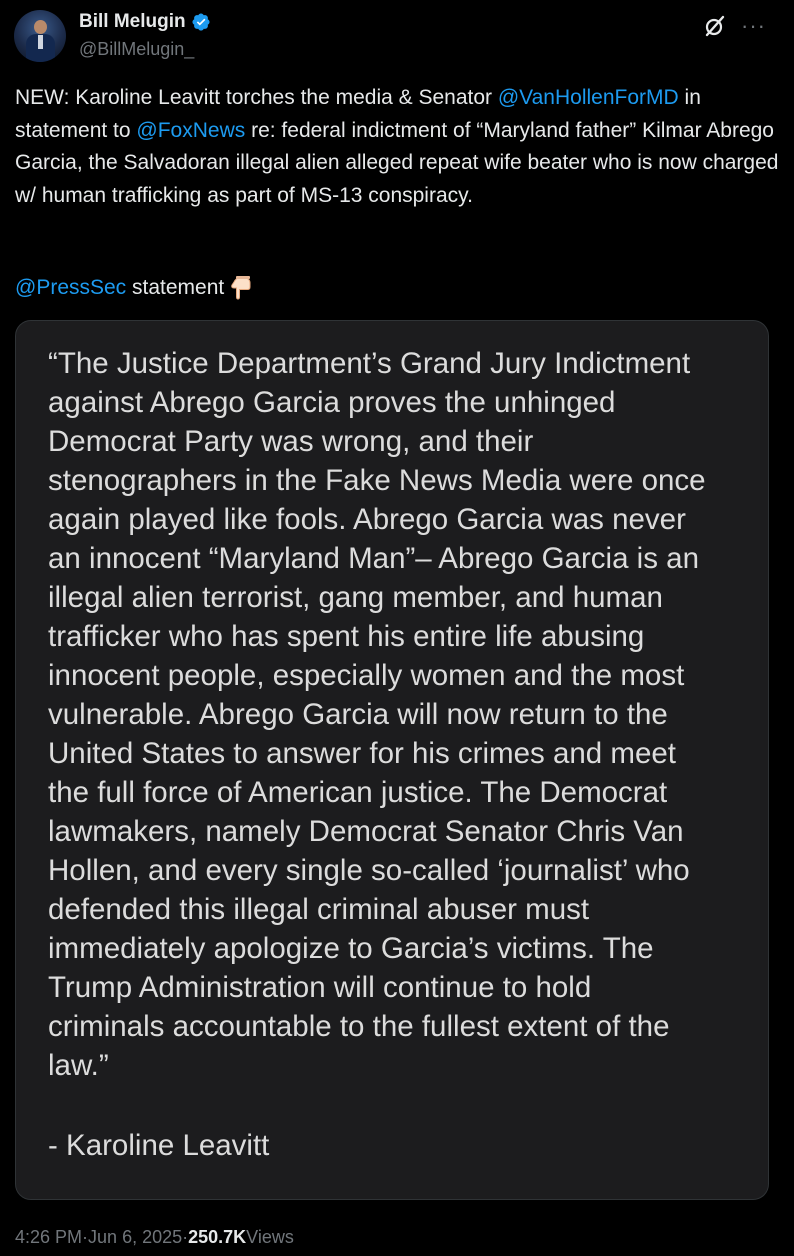 The width and height of the screenshot is (794, 1256). Describe the element at coordinates (159, 1145) in the screenshot. I see `statement-signature: - Karoline Leavitt` at that location.